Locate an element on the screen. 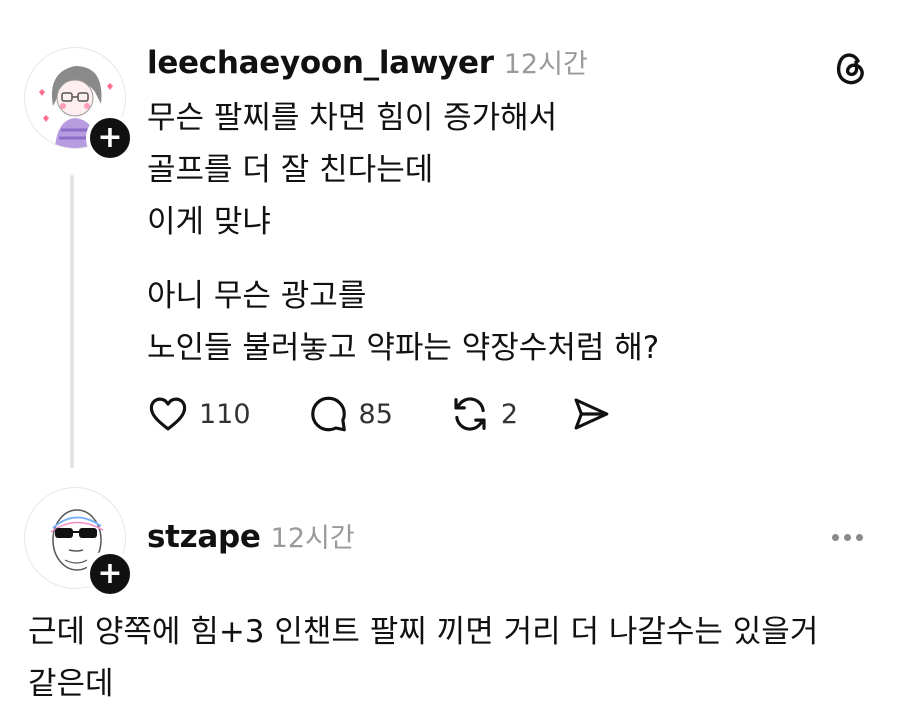  more-options-button is located at coordinates (847, 537).